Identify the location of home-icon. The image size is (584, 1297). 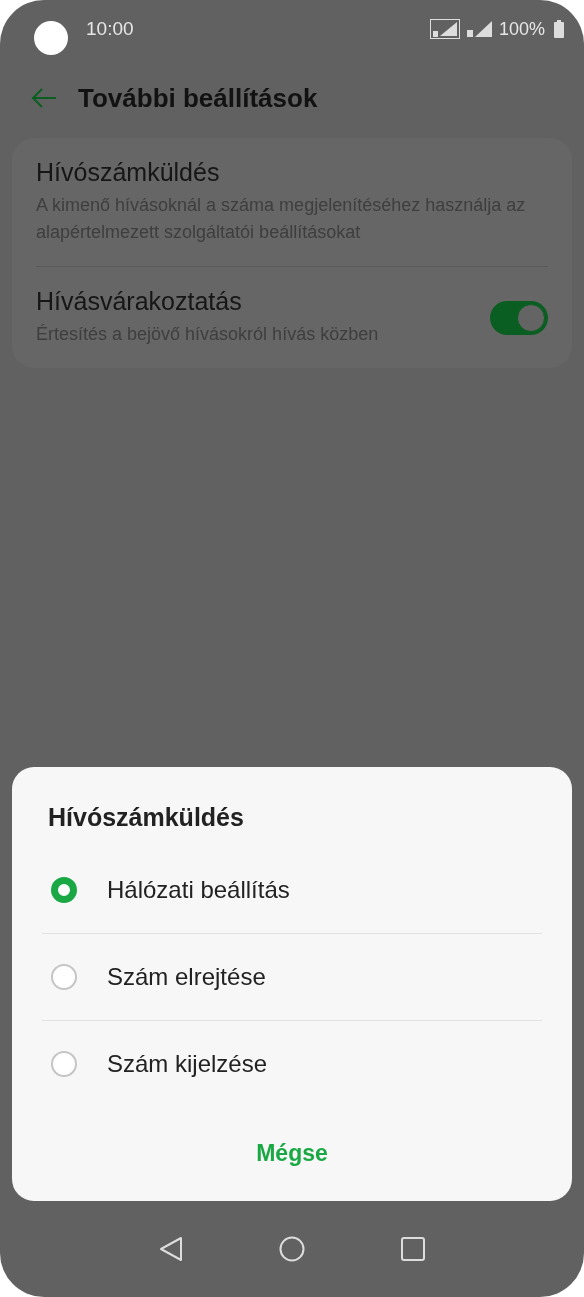
(292, 1249).